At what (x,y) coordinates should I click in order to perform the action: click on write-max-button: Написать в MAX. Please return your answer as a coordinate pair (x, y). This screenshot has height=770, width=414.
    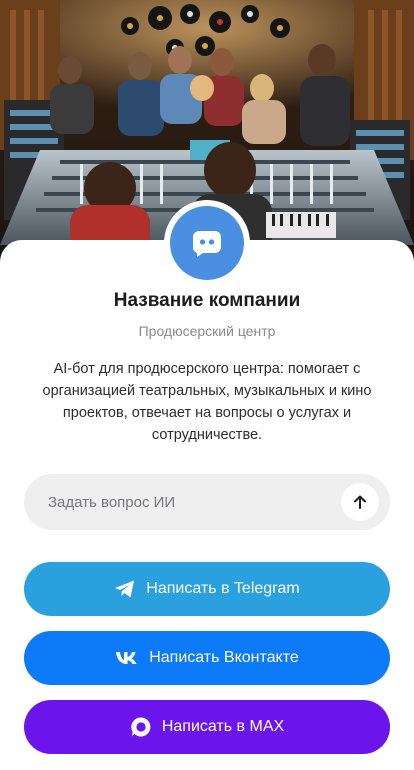
    Looking at the image, I should click on (207, 727).